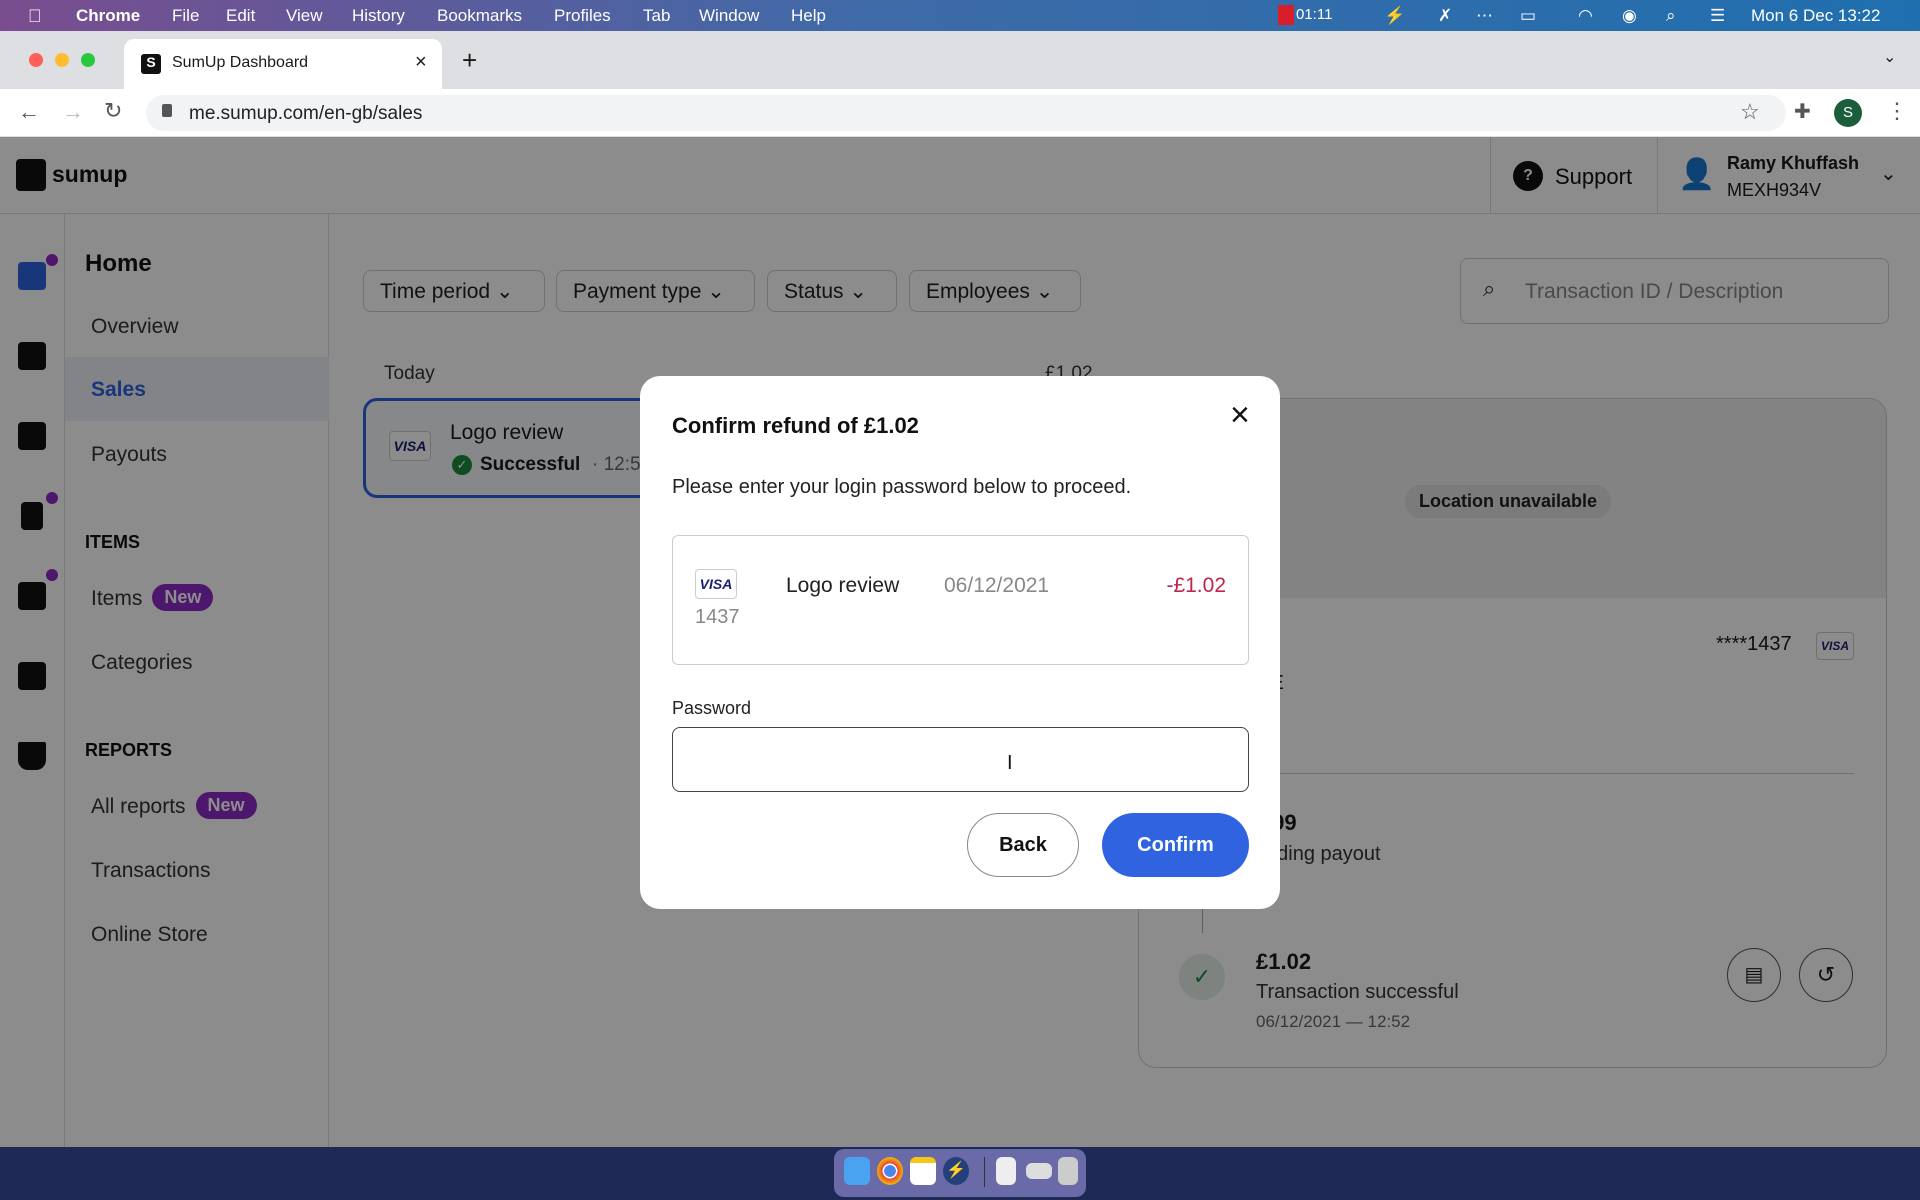  I want to click on recording-timer: 01:11, so click(1314, 14).